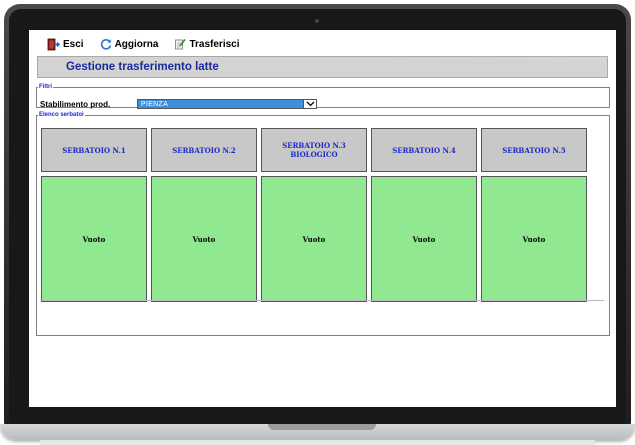 The height and width of the screenshot is (445, 635). I want to click on filters-panel: Filtri Stabilimento prod. PIENZA, so click(323, 96).